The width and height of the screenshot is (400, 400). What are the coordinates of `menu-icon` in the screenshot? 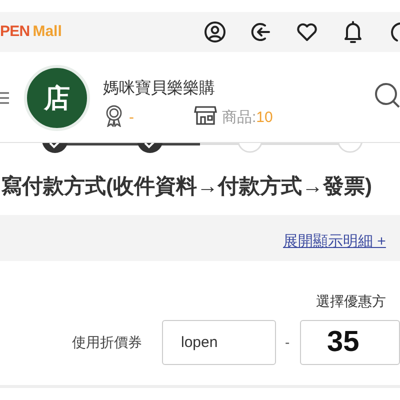 It's located at (4, 98).